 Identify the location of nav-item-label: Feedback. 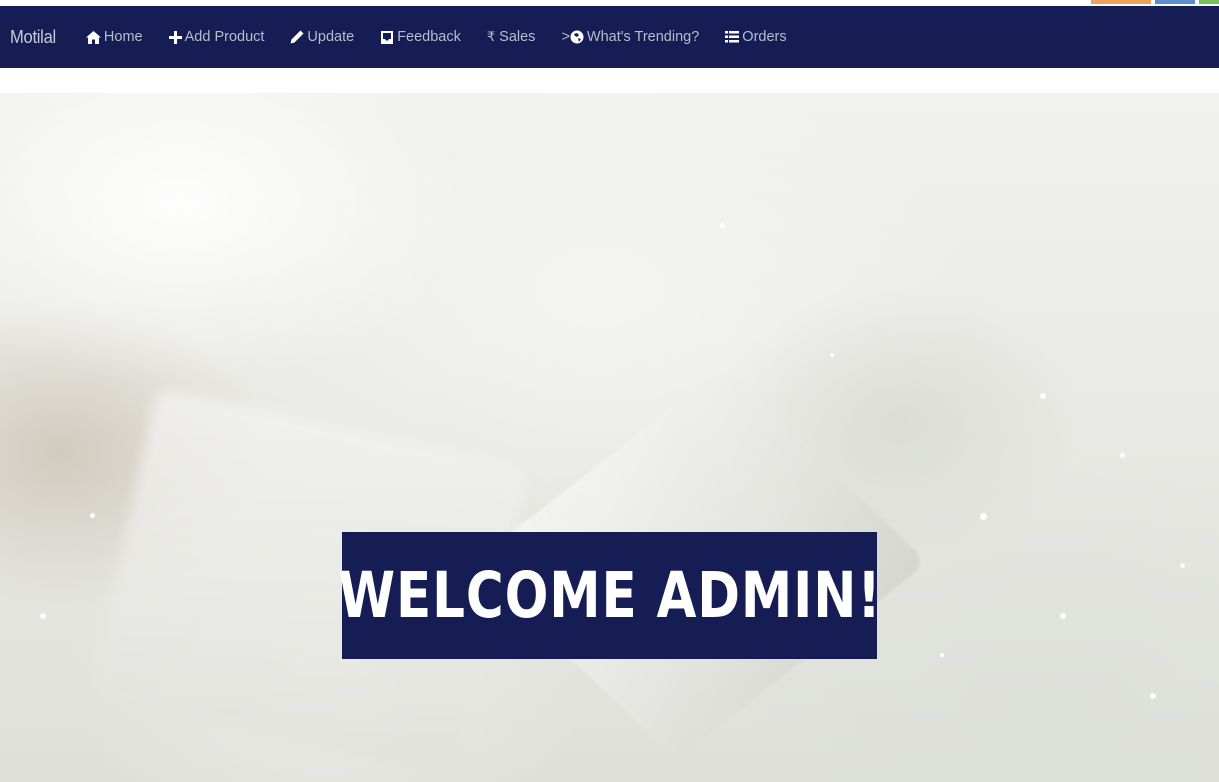
(429, 37).